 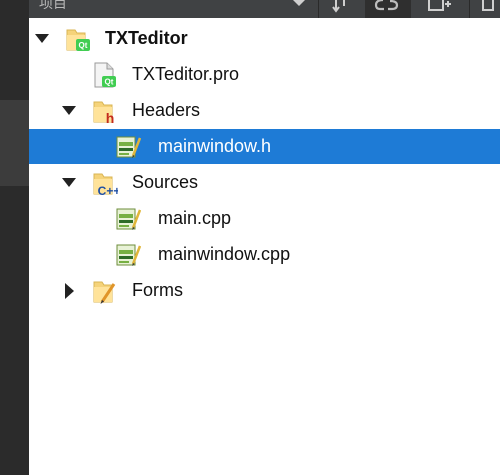 I want to click on tree-item-pro-file: Qt TXTeditor.pro, so click(x=264, y=74).